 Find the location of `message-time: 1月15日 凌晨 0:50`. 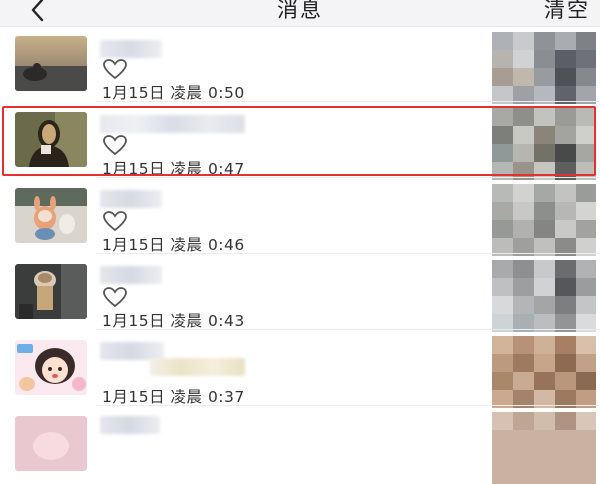

message-time: 1月15日 凌晨 0:50 is located at coordinates (173, 93).